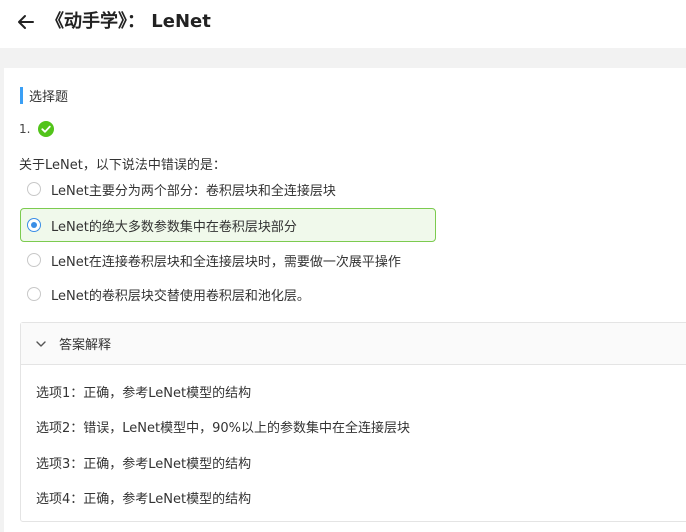 Image resolution: width=686 pixels, height=532 pixels. Describe the element at coordinates (34, 189) in the screenshot. I see `option-1-radio` at that location.